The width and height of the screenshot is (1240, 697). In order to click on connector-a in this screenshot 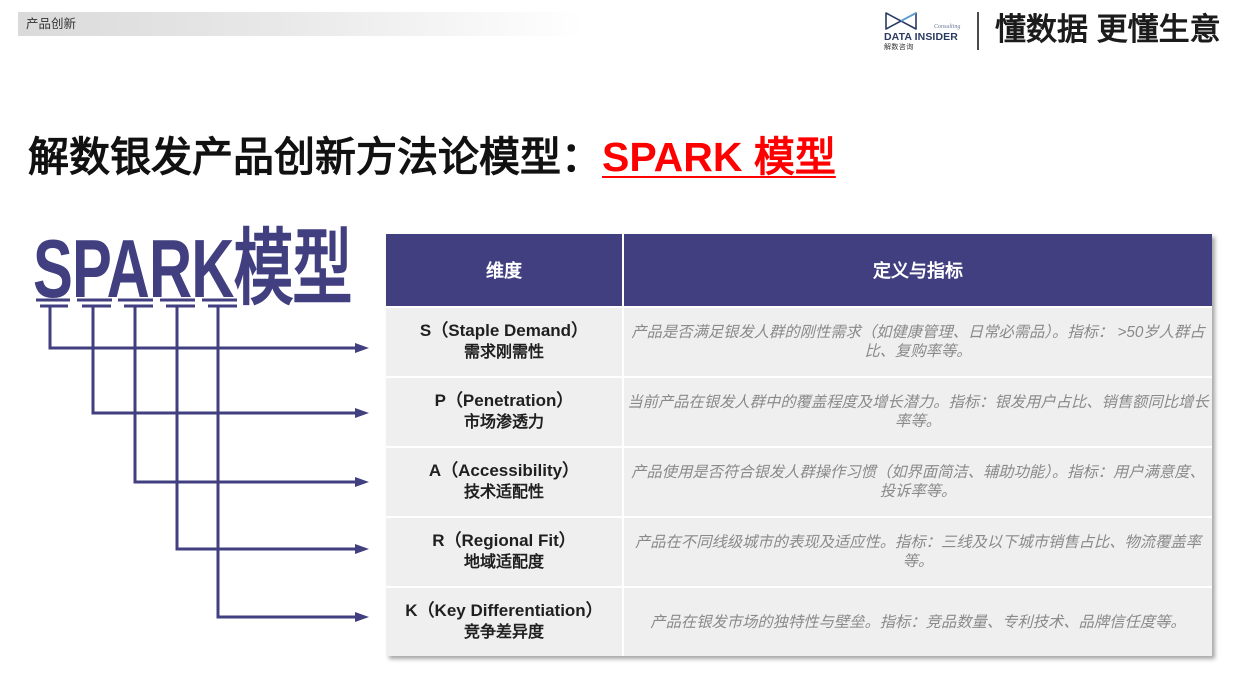, I will do `click(246, 395)`.